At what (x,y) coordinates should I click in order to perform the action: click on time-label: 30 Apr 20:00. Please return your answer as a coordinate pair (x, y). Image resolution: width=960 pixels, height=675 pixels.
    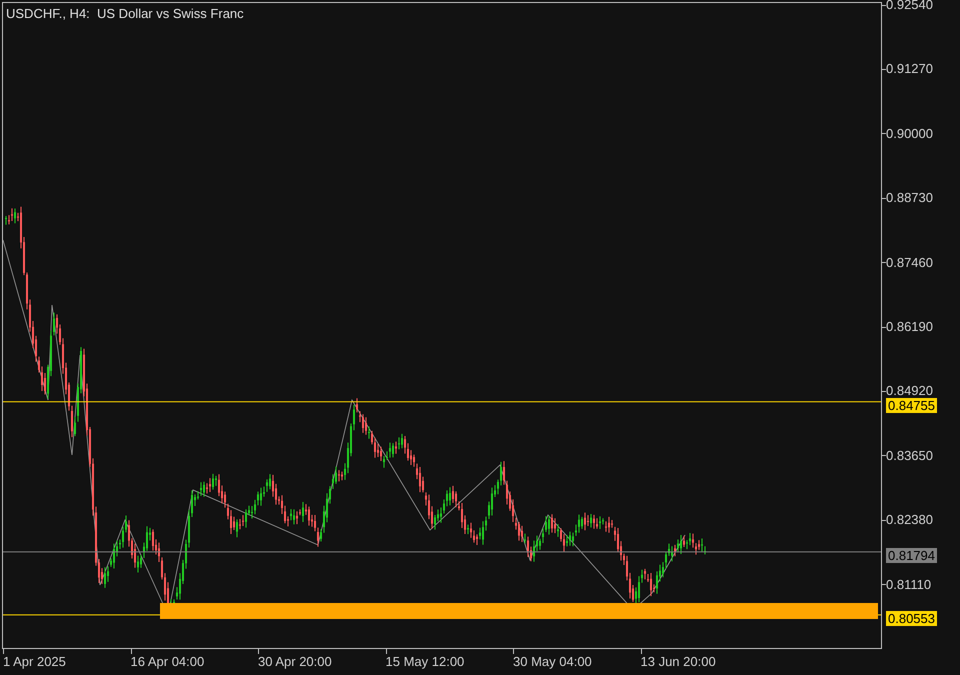
    Looking at the image, I should click on (295, 662).